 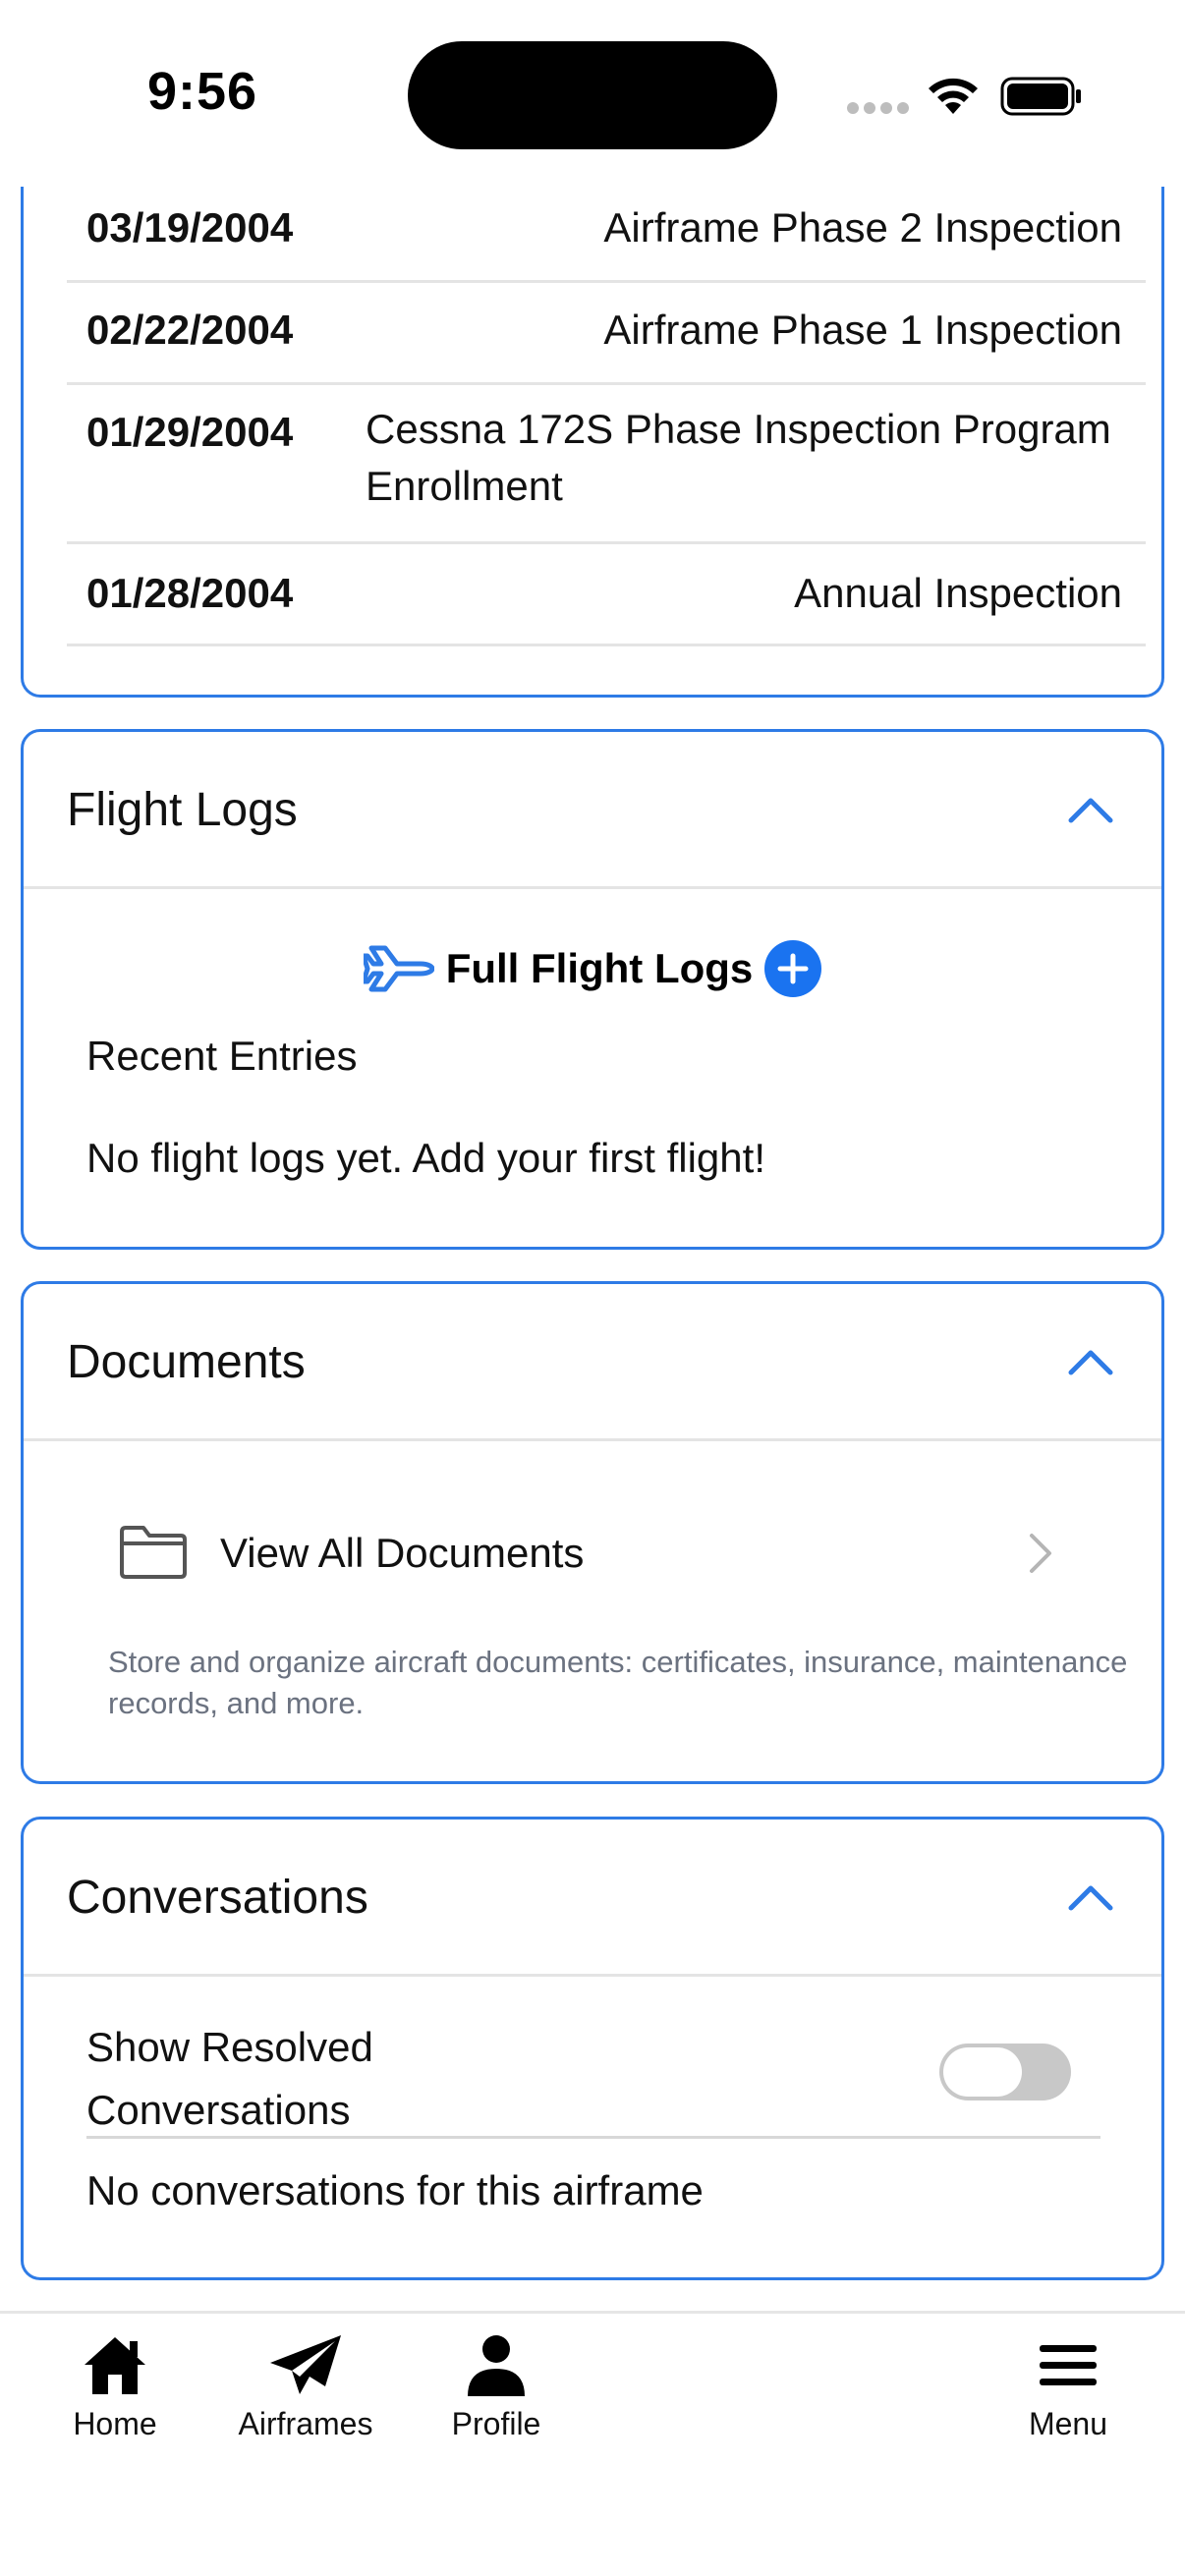 I want to click on show-resolved-label: Show Resolved Conversations, so click(x=230, y=2078).